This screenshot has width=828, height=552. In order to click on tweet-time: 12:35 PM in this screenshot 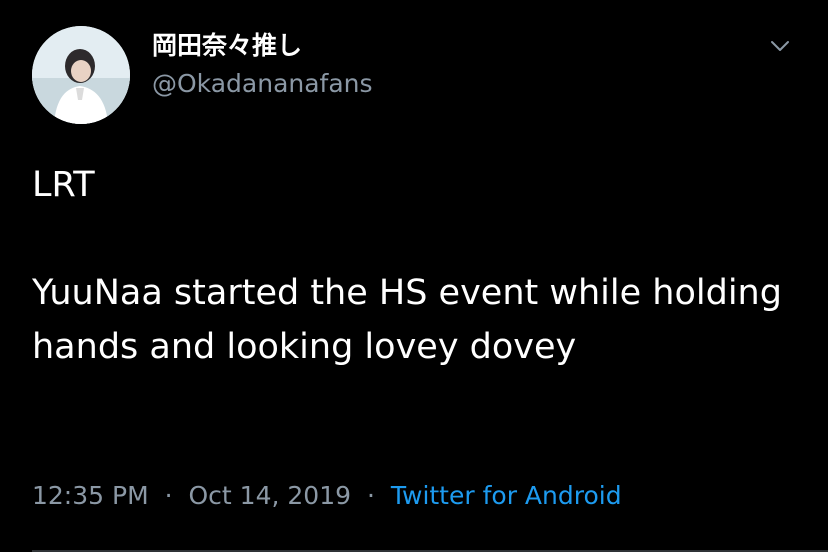, I will do `click(90, 495)`.